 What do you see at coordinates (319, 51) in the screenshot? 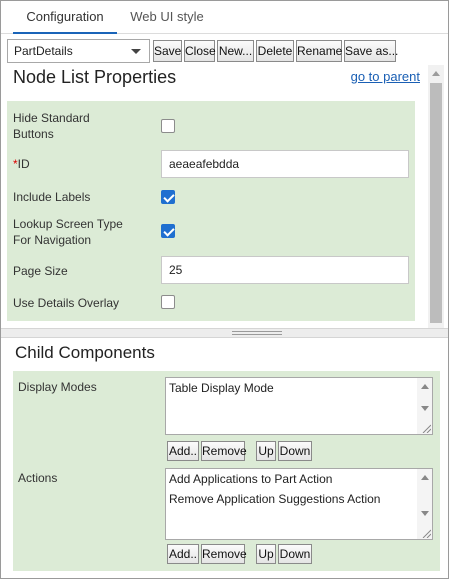
I see `rename-button: Rename` at bounding box center [319, 51].